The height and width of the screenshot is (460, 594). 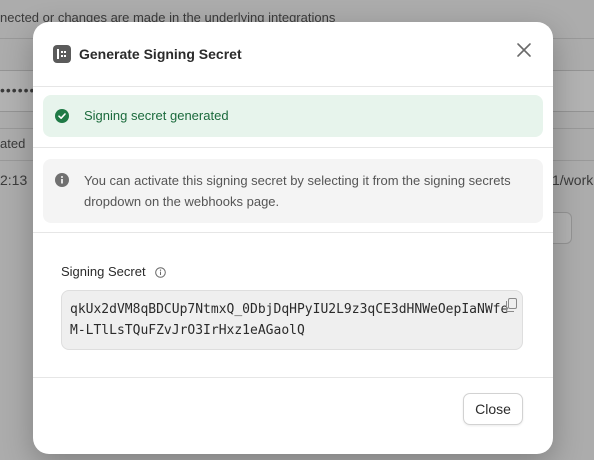 I want to click on success-alert: Signing secret generated, so click(x=293, y=116).